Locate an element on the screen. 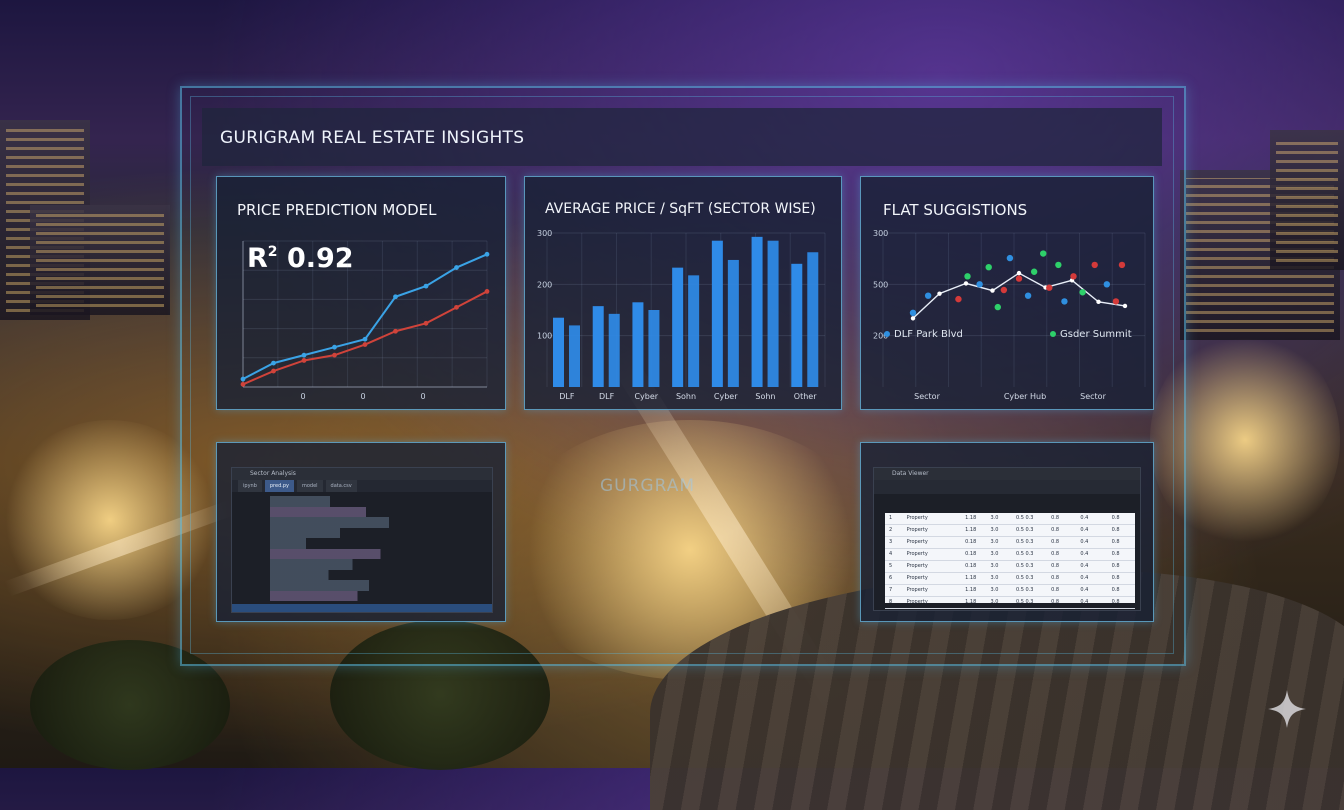  table-row: 4 Property 0.18 3.0 0.5 0.3 0.8 0.4 0.8 is located at coordinates (1010, 555).